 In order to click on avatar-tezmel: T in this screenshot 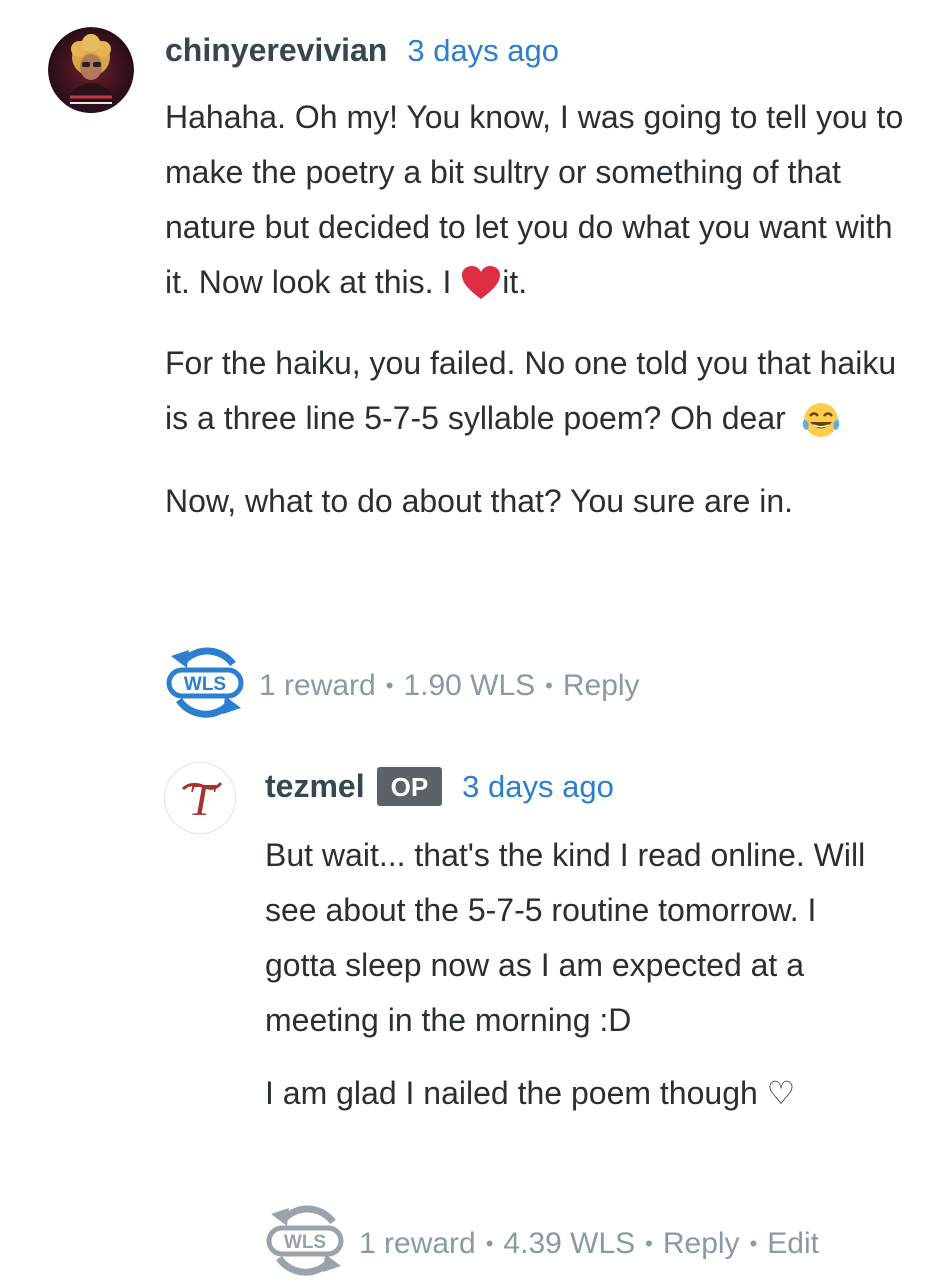, I will do `click(200, 798)`.